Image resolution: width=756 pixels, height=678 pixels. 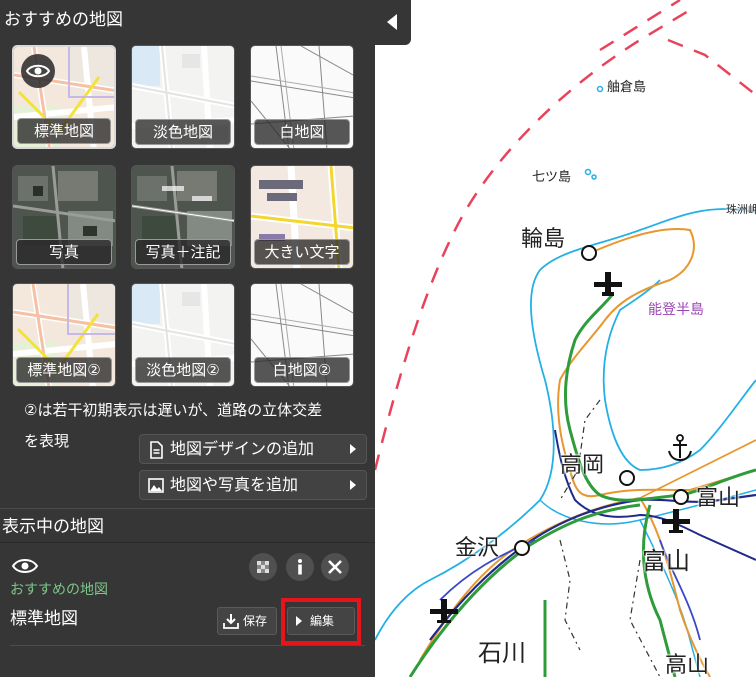 I want to click on save-button: 保存, so click(x=247, y=621).